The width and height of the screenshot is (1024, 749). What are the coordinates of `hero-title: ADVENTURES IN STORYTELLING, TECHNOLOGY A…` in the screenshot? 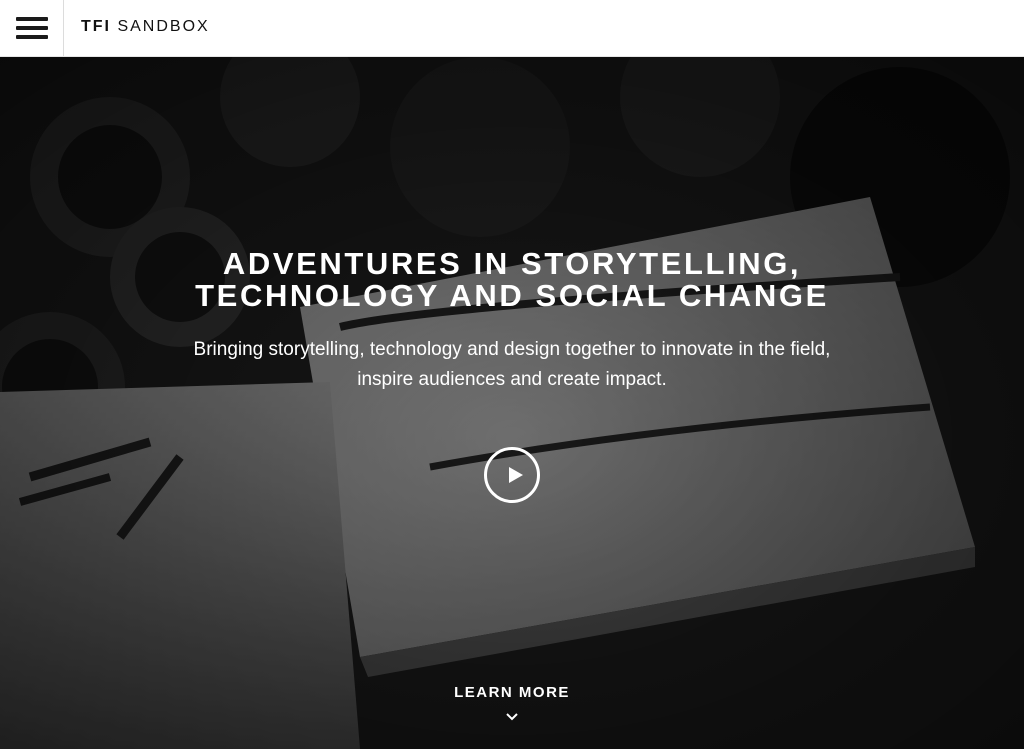 It's located at (512, 280).